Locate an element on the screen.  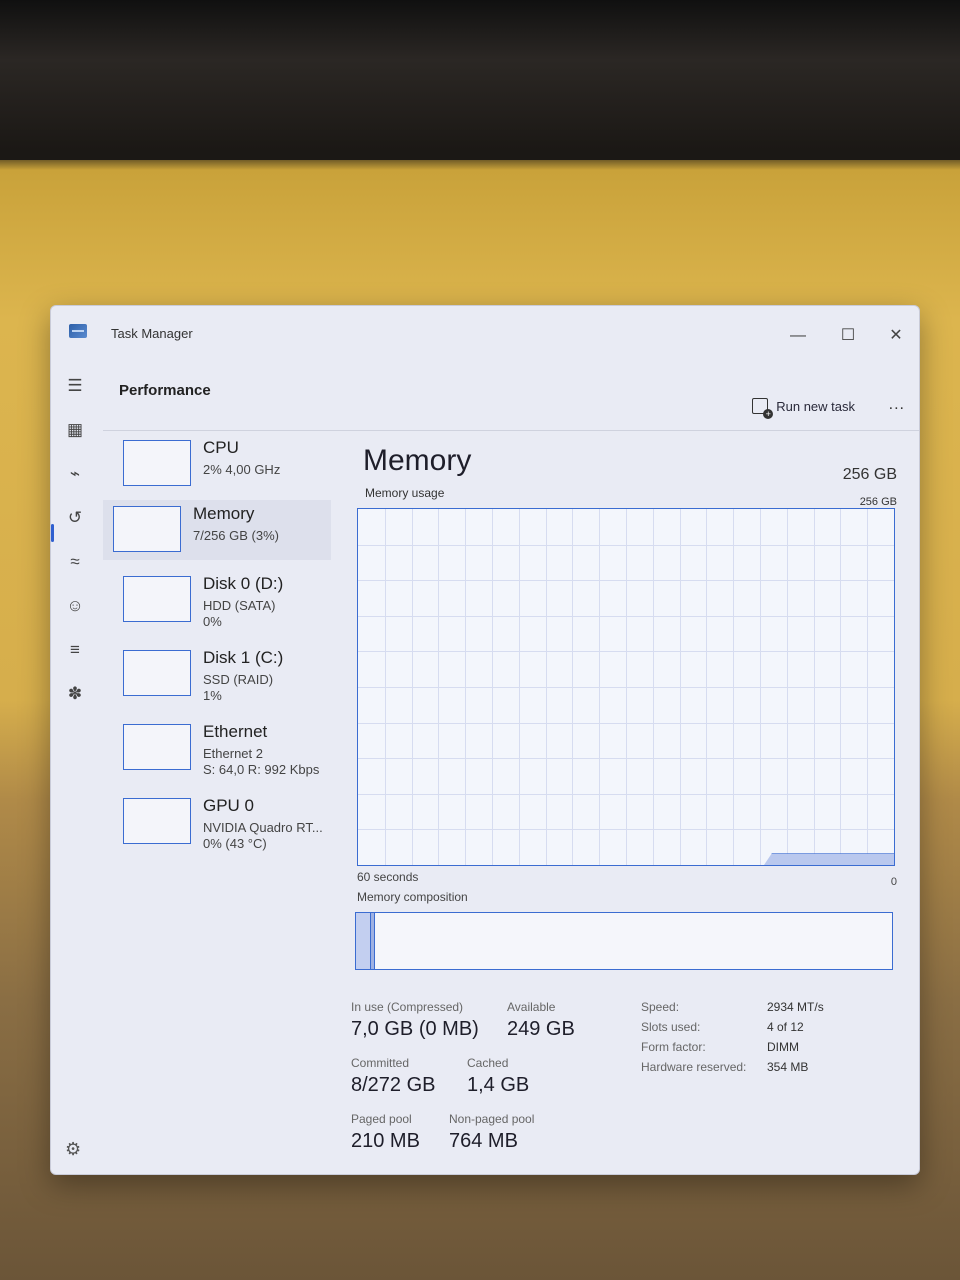
time-span-label: 60 seconds is located at coordinates (388, 877).